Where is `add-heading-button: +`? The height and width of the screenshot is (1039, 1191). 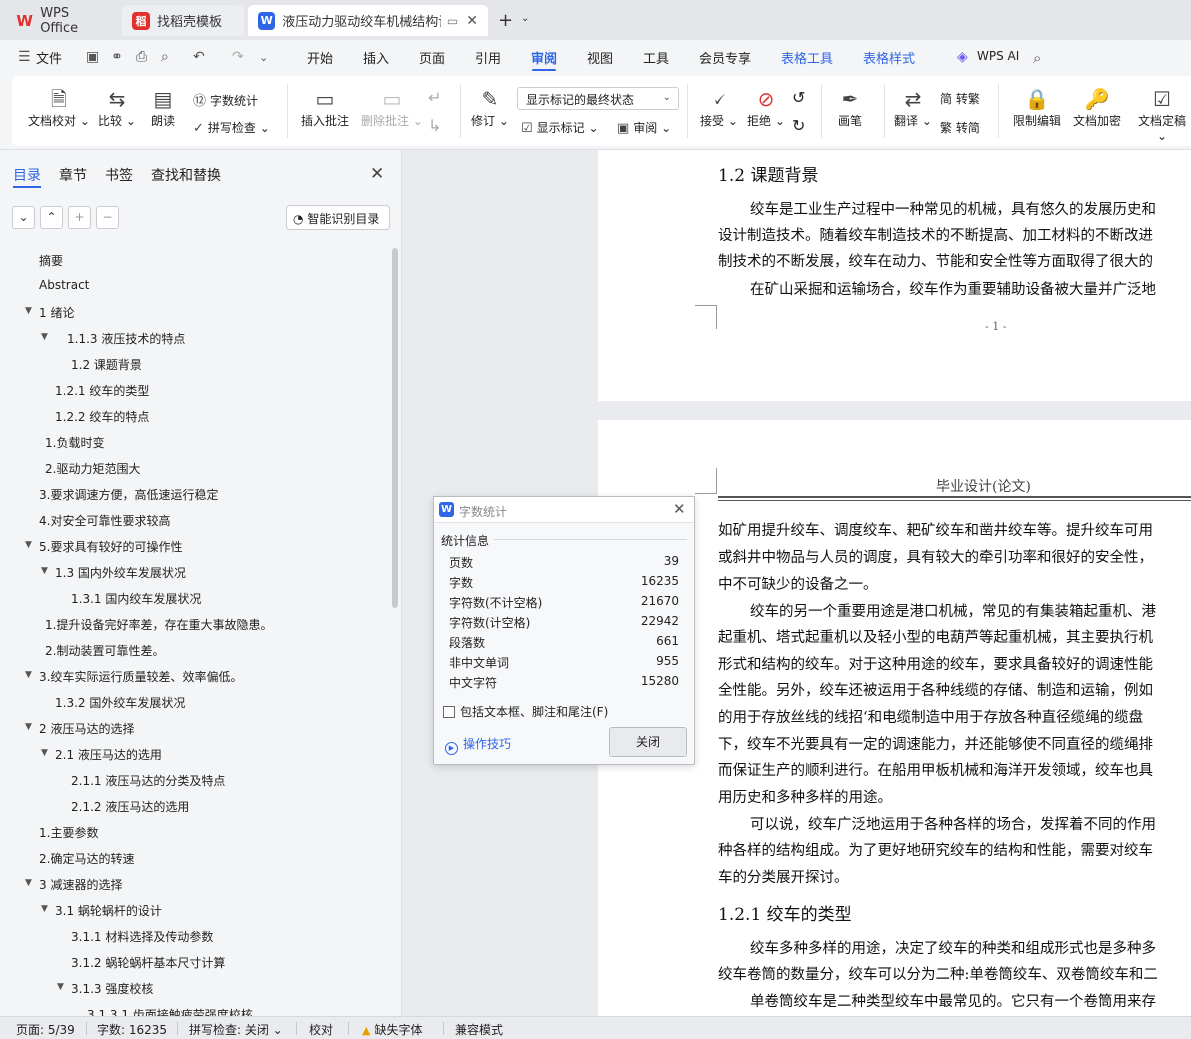 add-heading-button: + is located at coordinates (79, 217).